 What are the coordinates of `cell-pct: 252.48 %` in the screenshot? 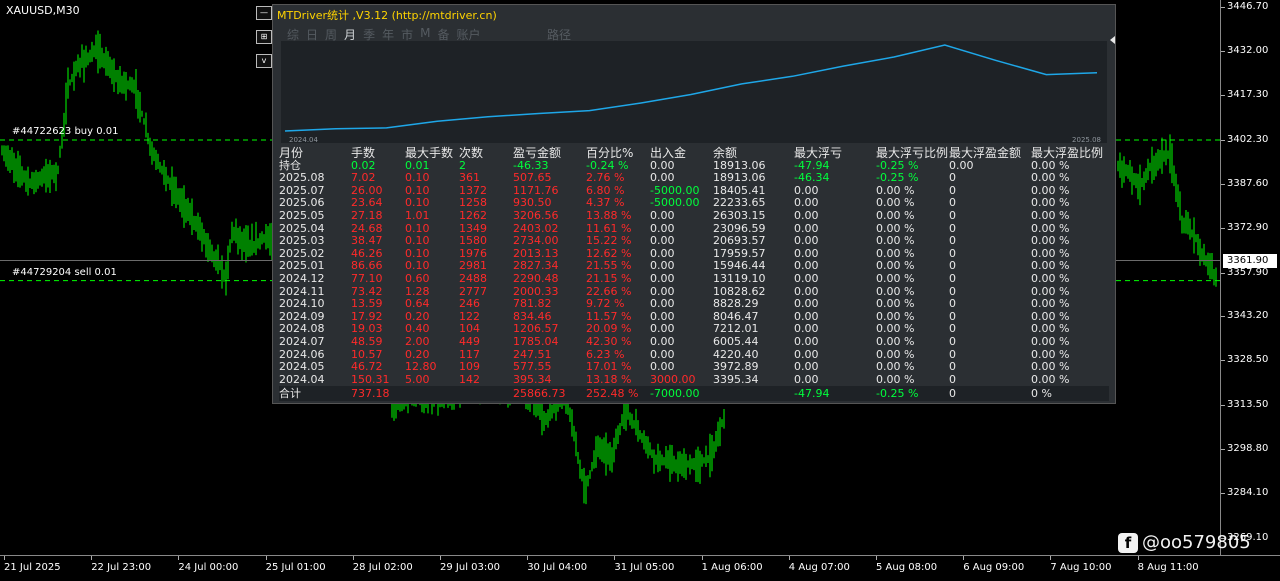 It's located at (612, 394).